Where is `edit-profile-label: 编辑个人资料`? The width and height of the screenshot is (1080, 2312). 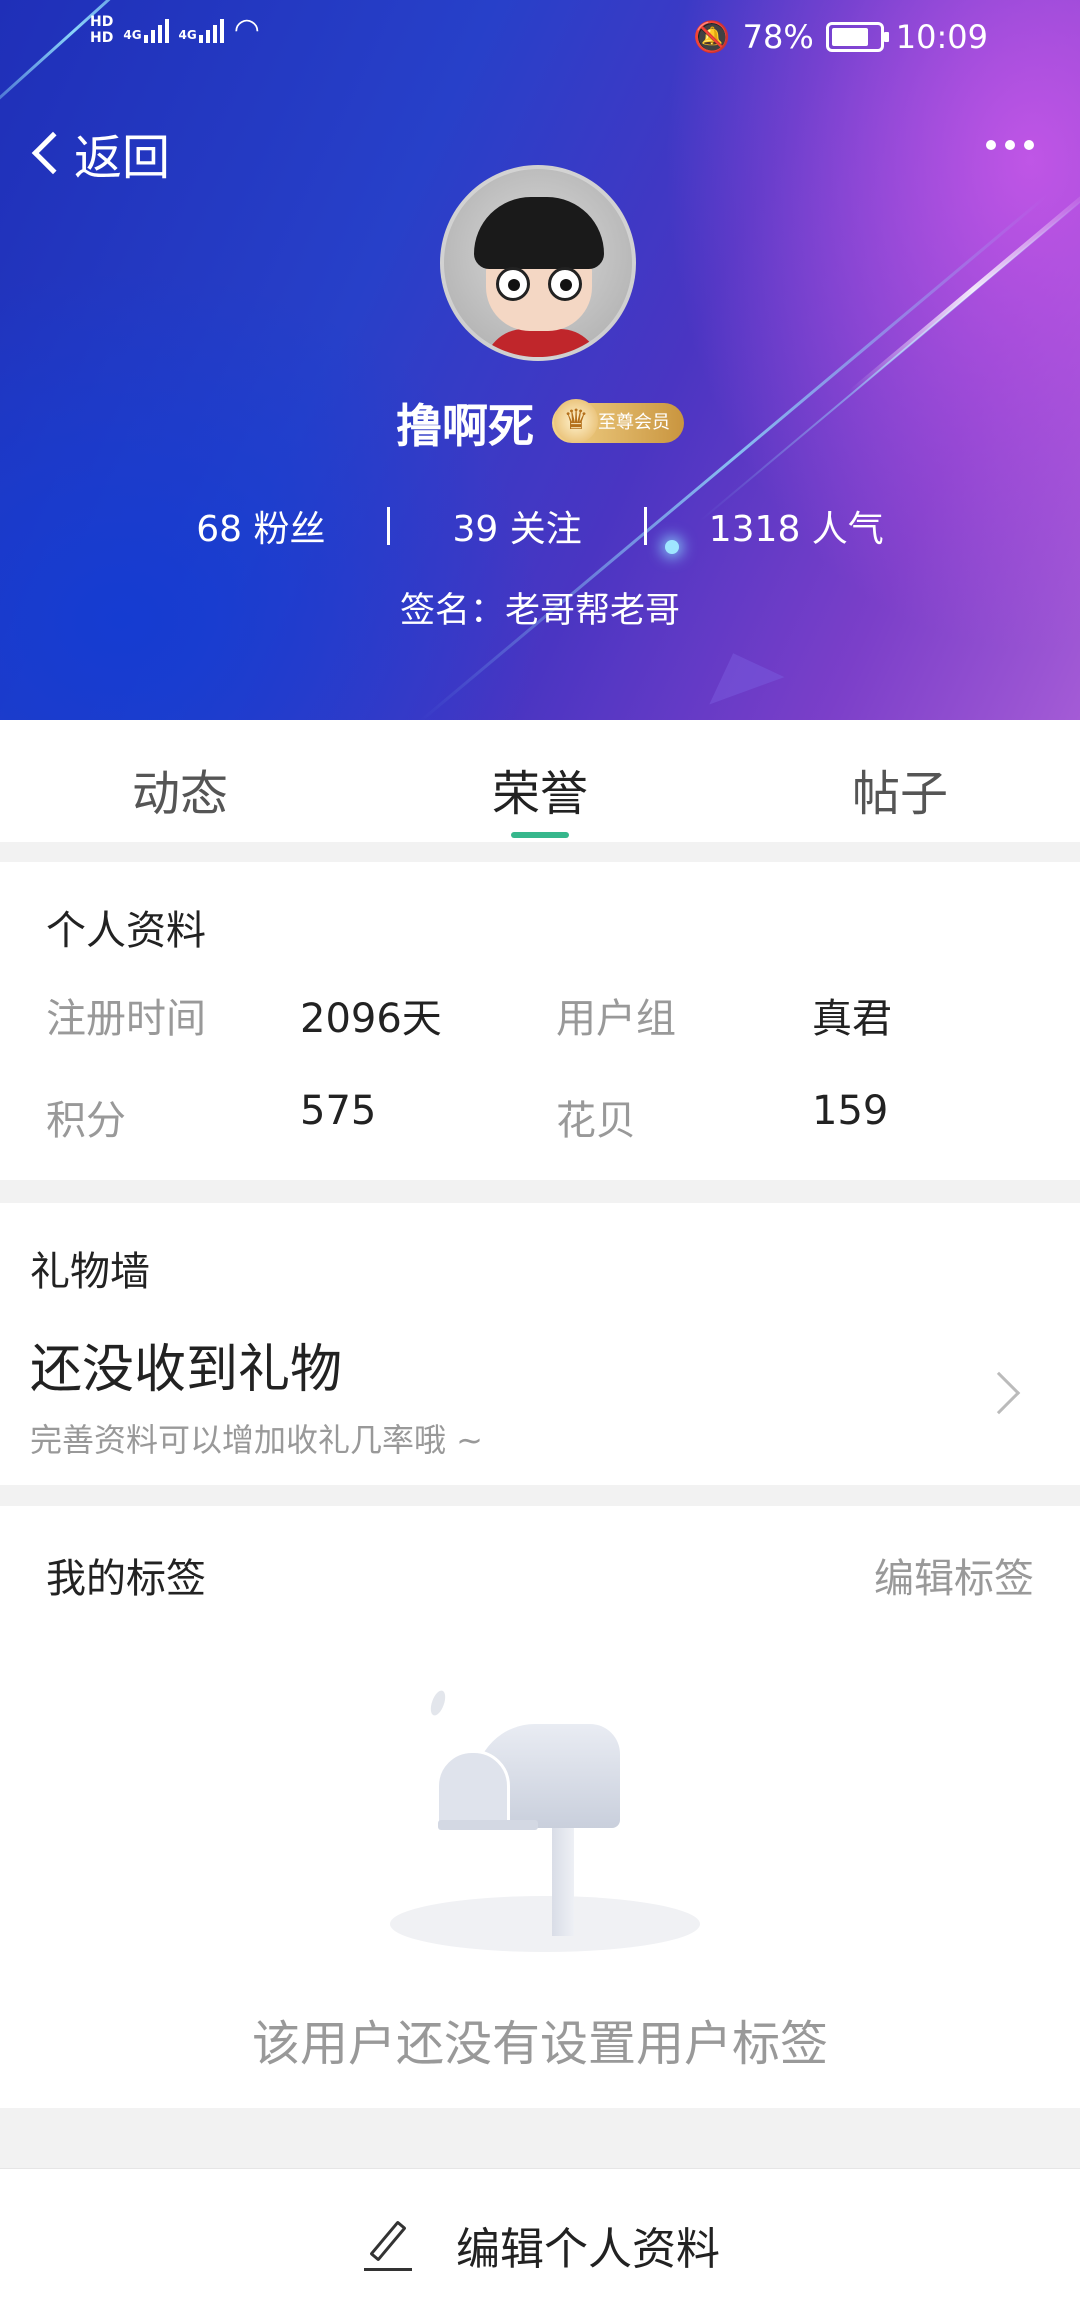
edit-profile-label: 编辑个人资料 is located at coordinates (588, 2249).